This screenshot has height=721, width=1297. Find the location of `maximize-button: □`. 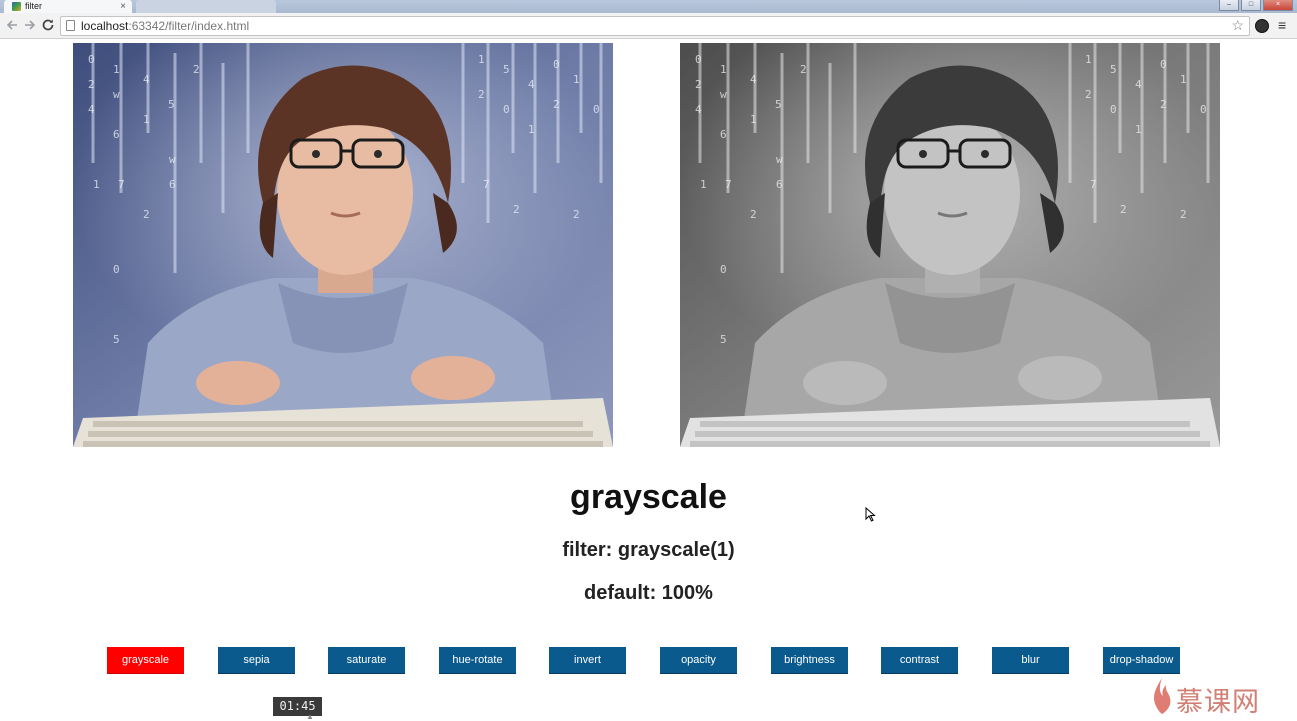

maximize-button: □ is located at coordinates (1251, 5).